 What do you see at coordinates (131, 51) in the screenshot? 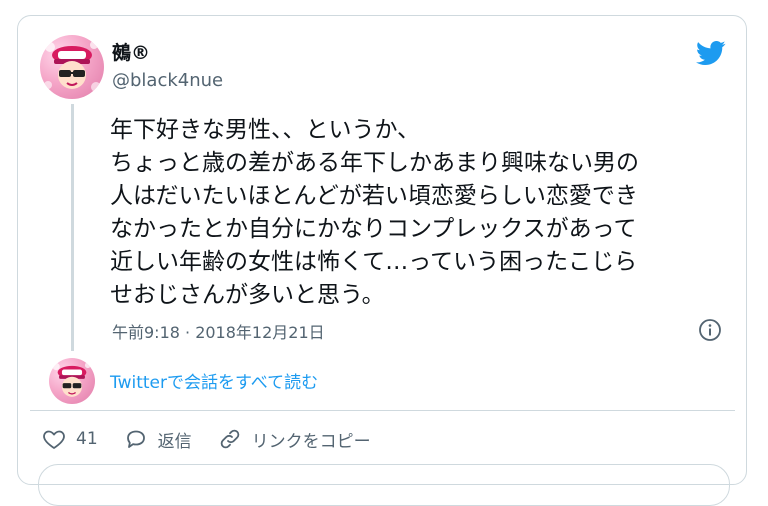
I see `user-display-name: 鵺®` at bounding box center [131, 51].